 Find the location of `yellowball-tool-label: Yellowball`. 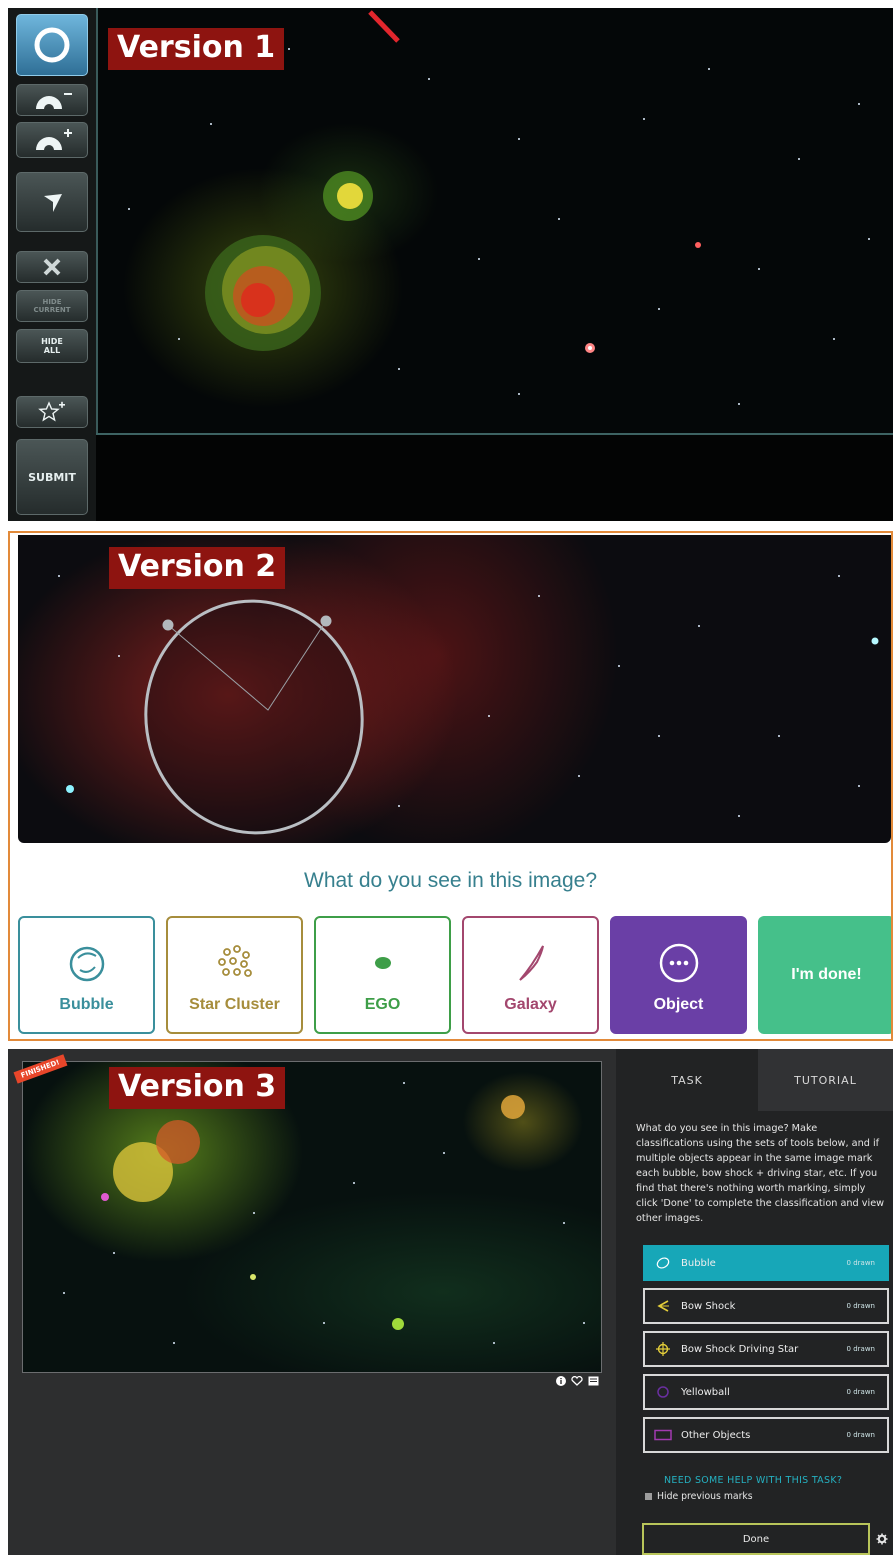

yellowball-tool-label: Yellowball is located at coordinates (705, 1392).